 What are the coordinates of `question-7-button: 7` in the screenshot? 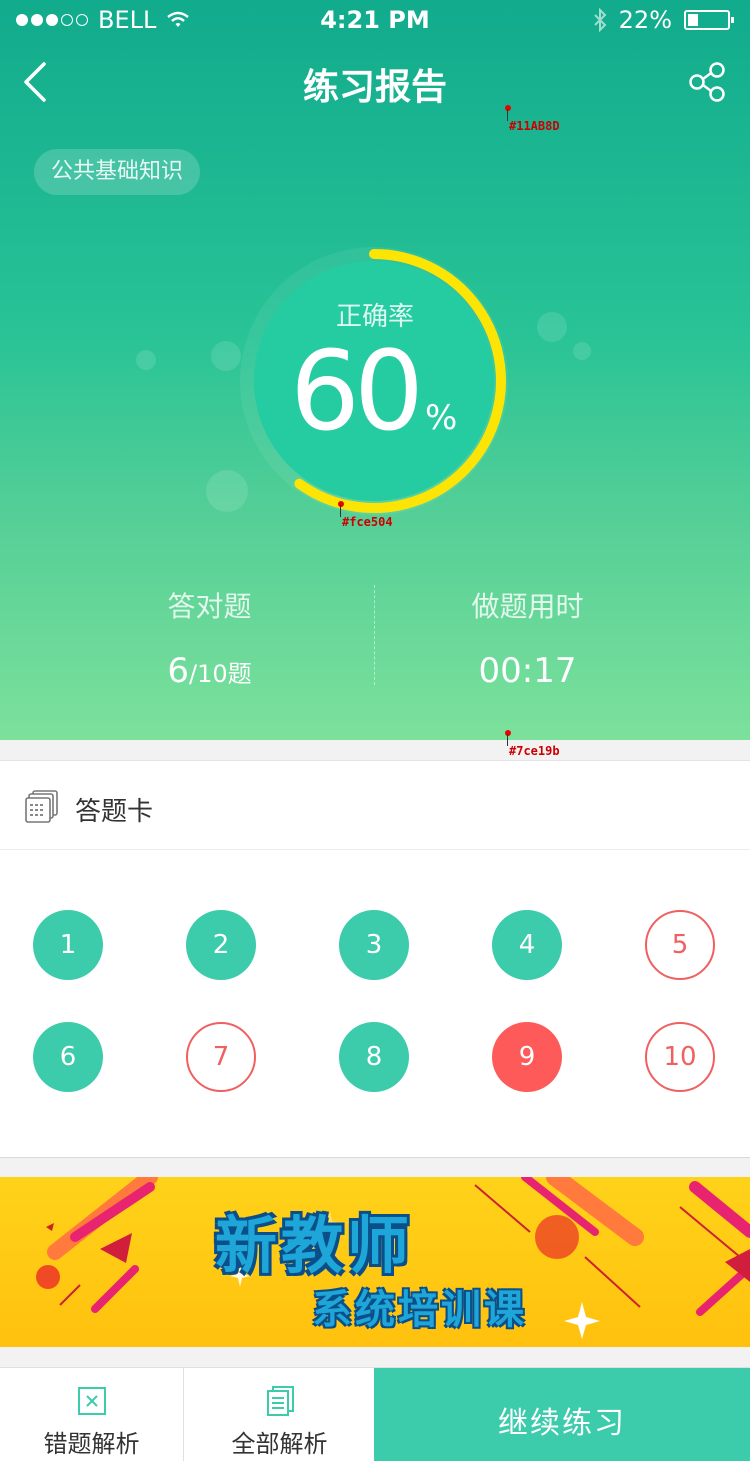 It's located at (221, 1057).